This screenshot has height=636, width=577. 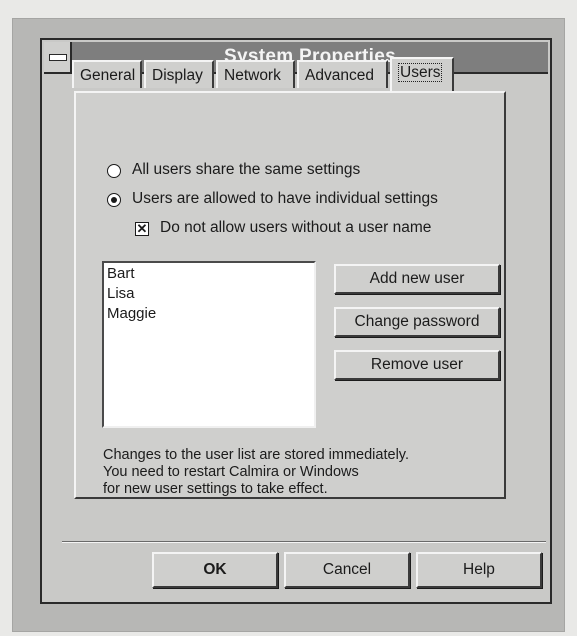 I want to click on tab-general: General, so click(x=107, y=74).